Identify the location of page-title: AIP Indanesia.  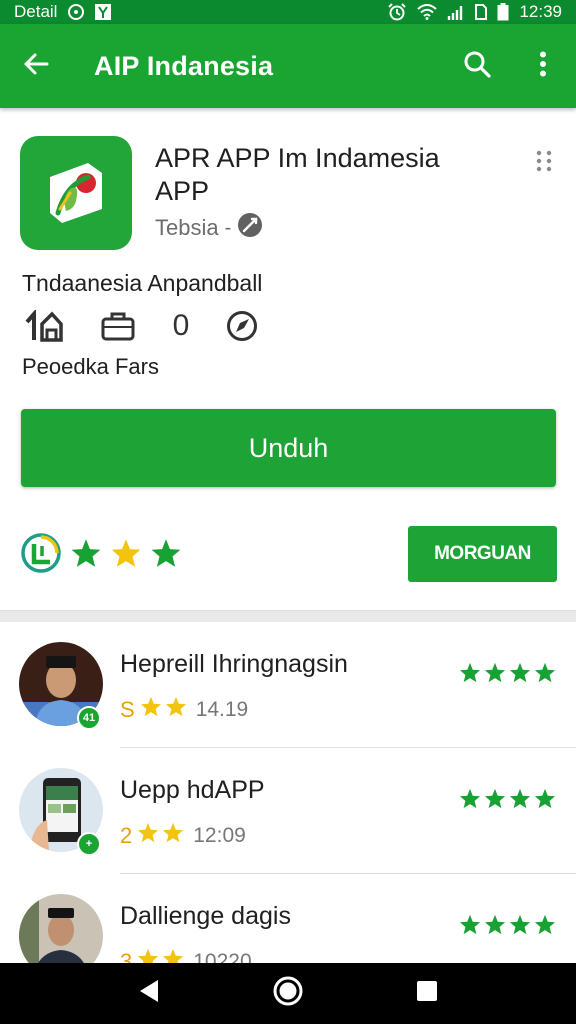
(184, 65).